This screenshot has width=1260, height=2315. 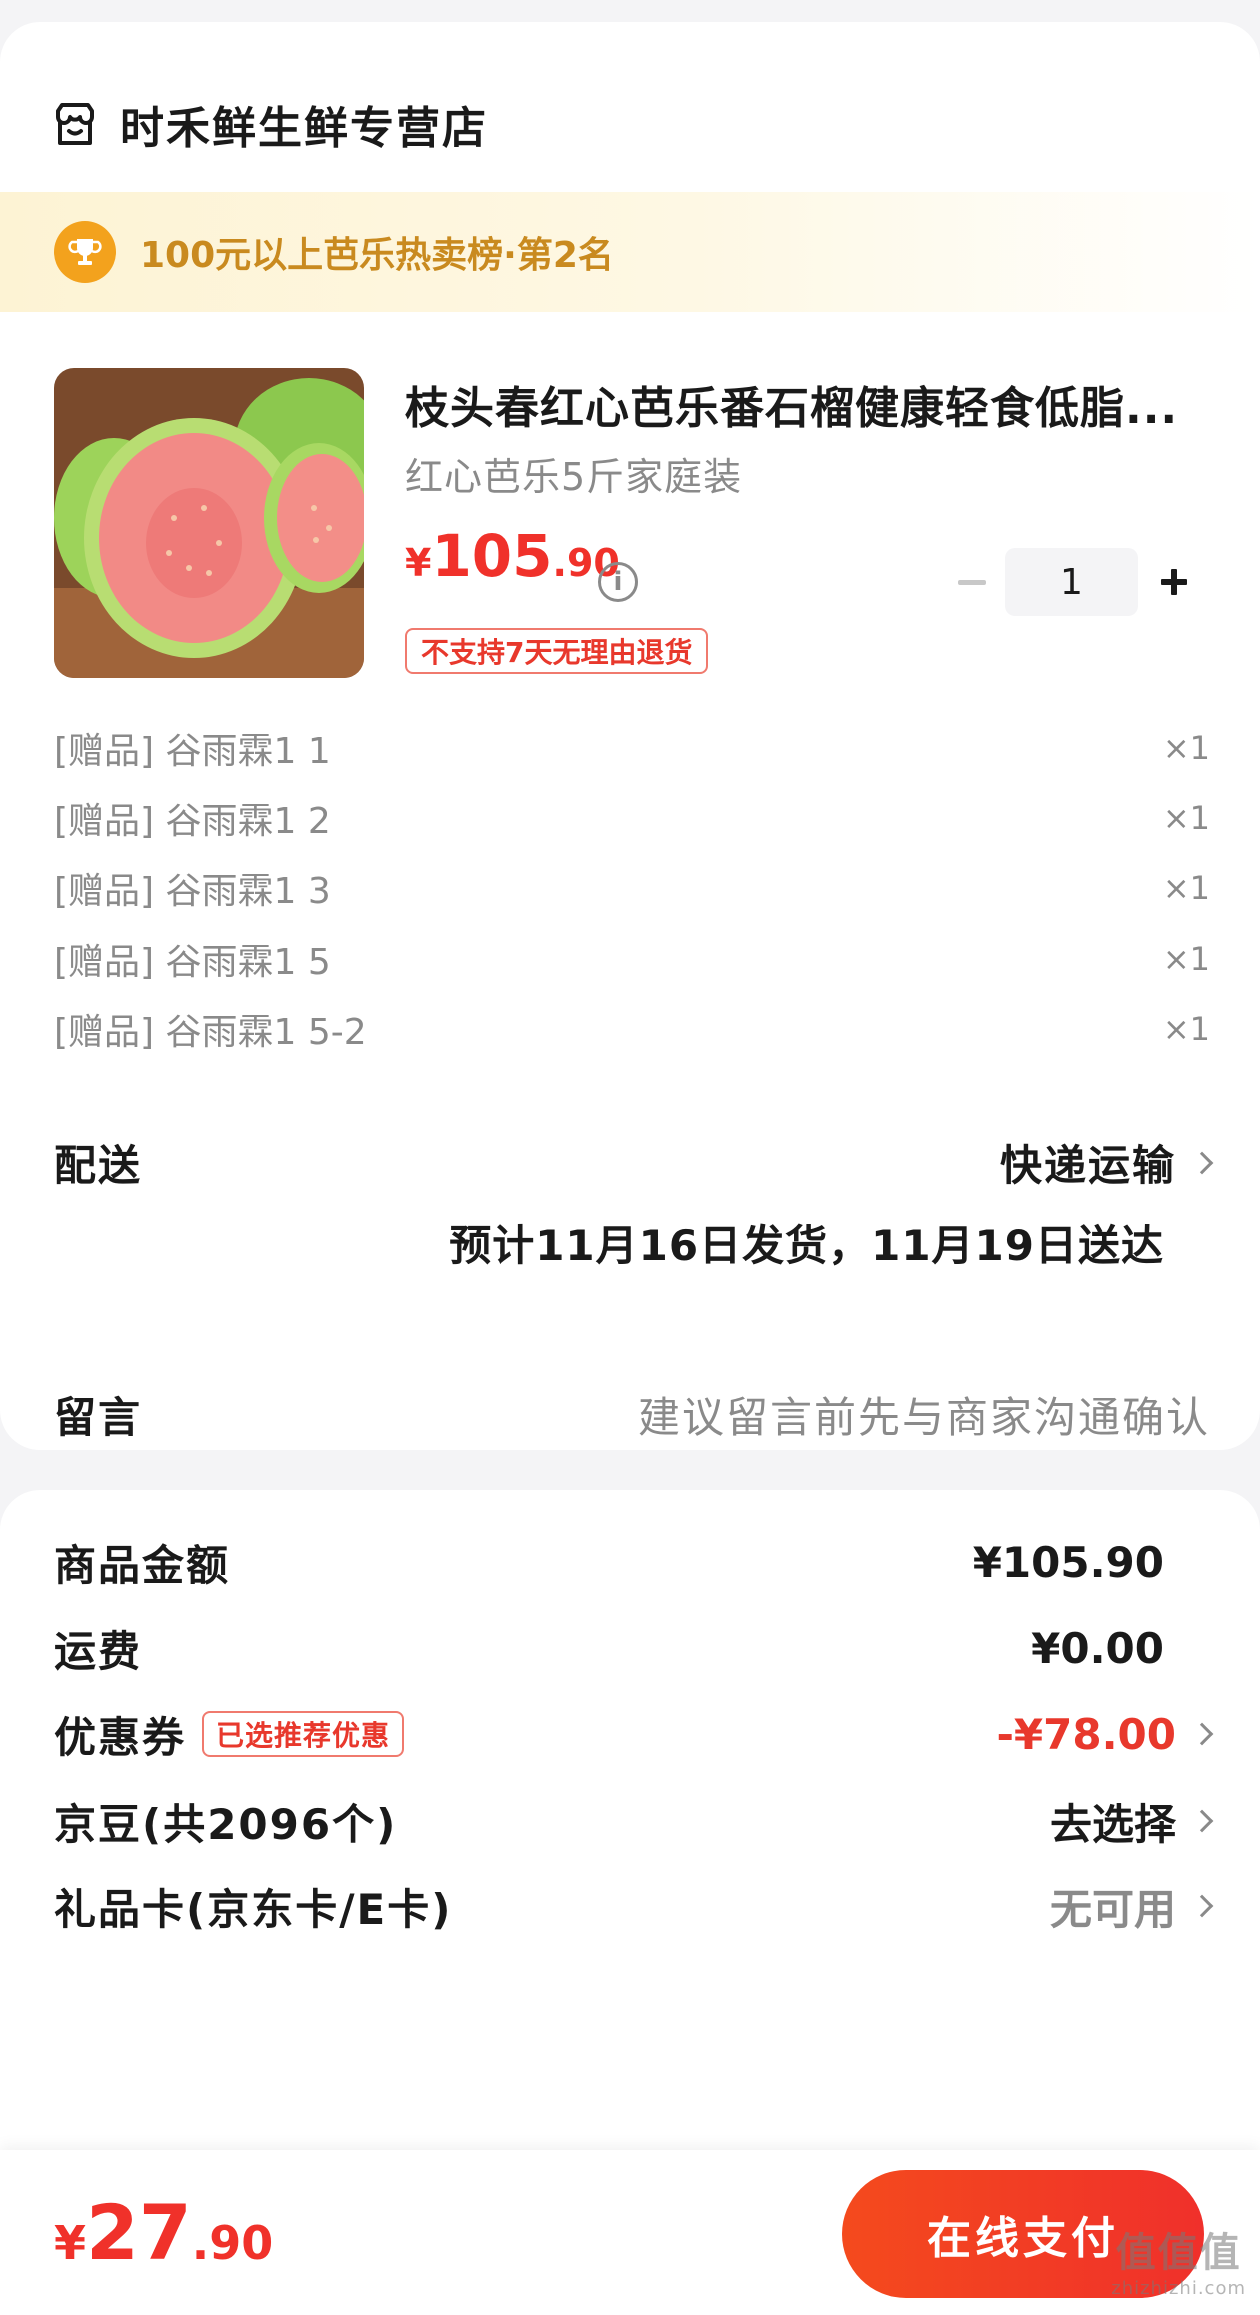 I want to click on total-decimal: .90, so click(x=232, y=2243).